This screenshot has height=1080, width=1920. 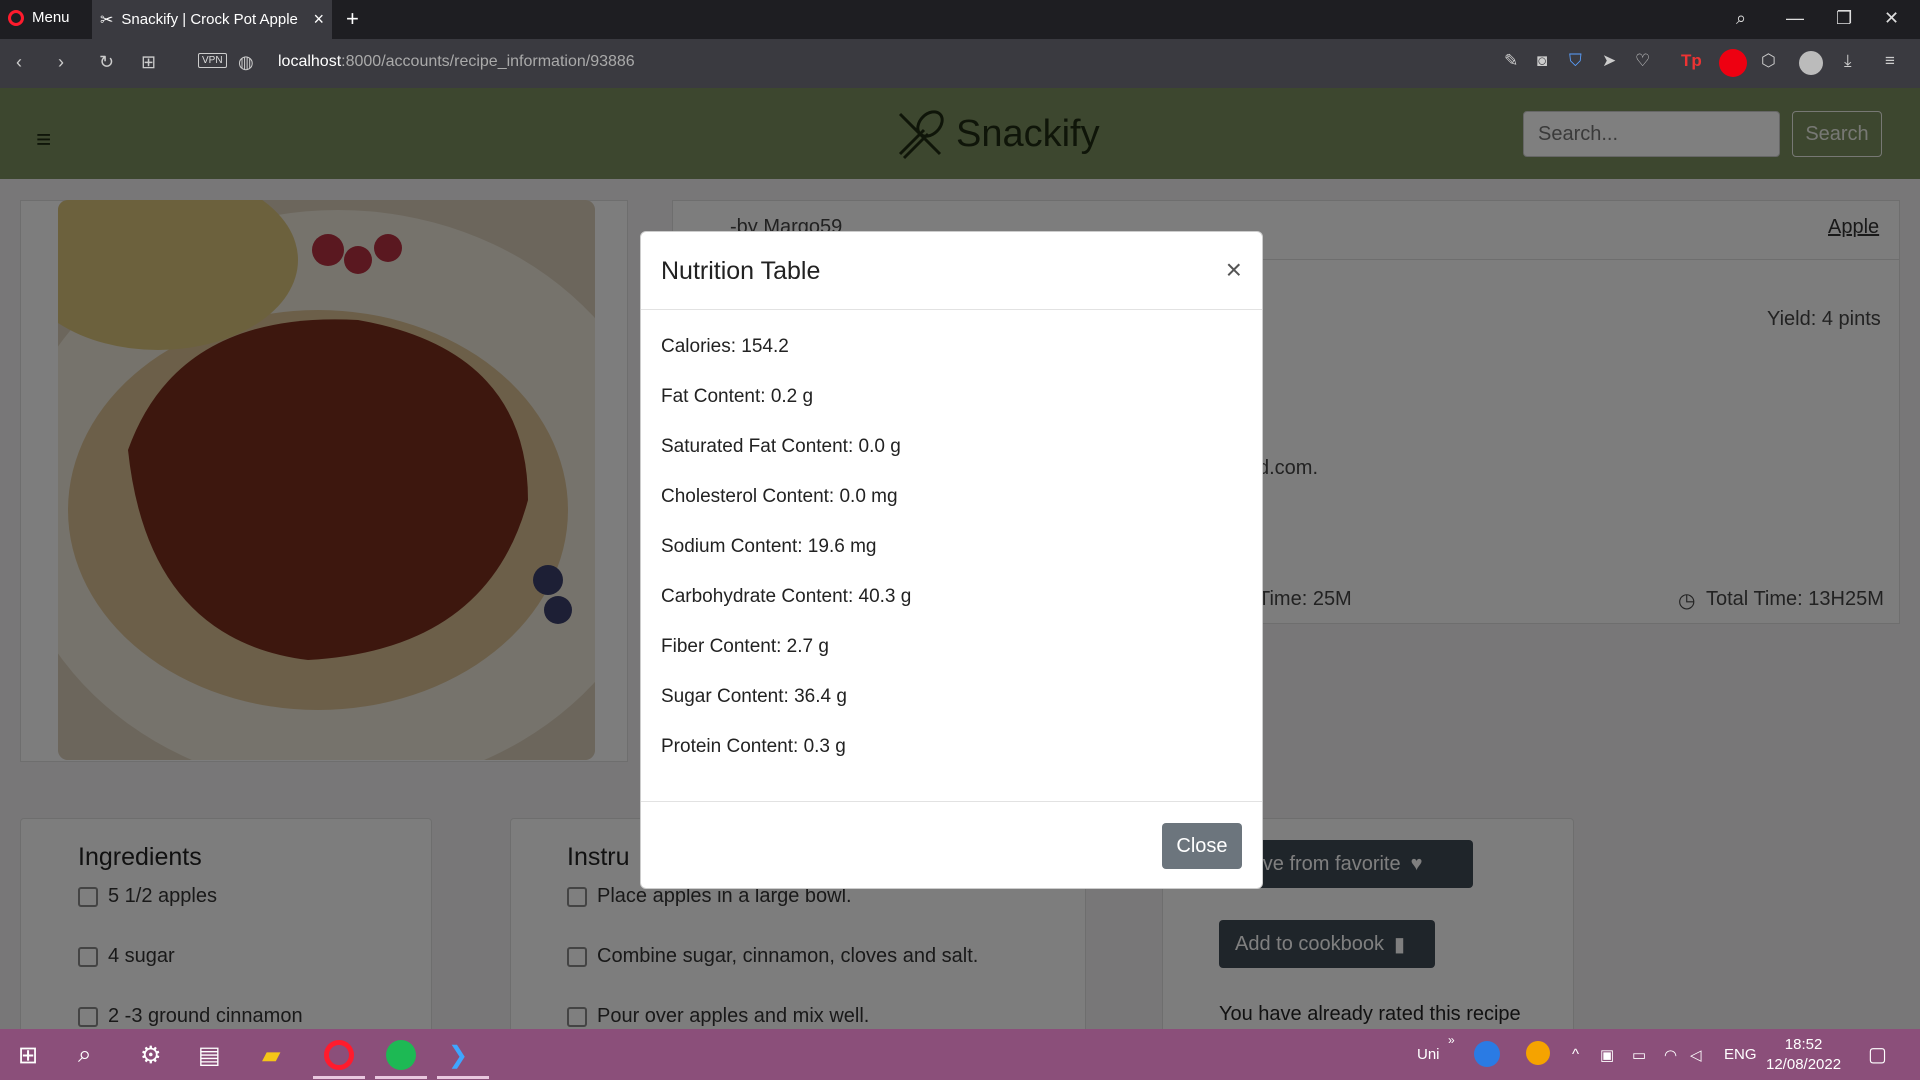 What do you see at coordinates (1575, 61) in the screenshot?
I see `shield-icon: ⛉` at bounding box center [1575, 61].